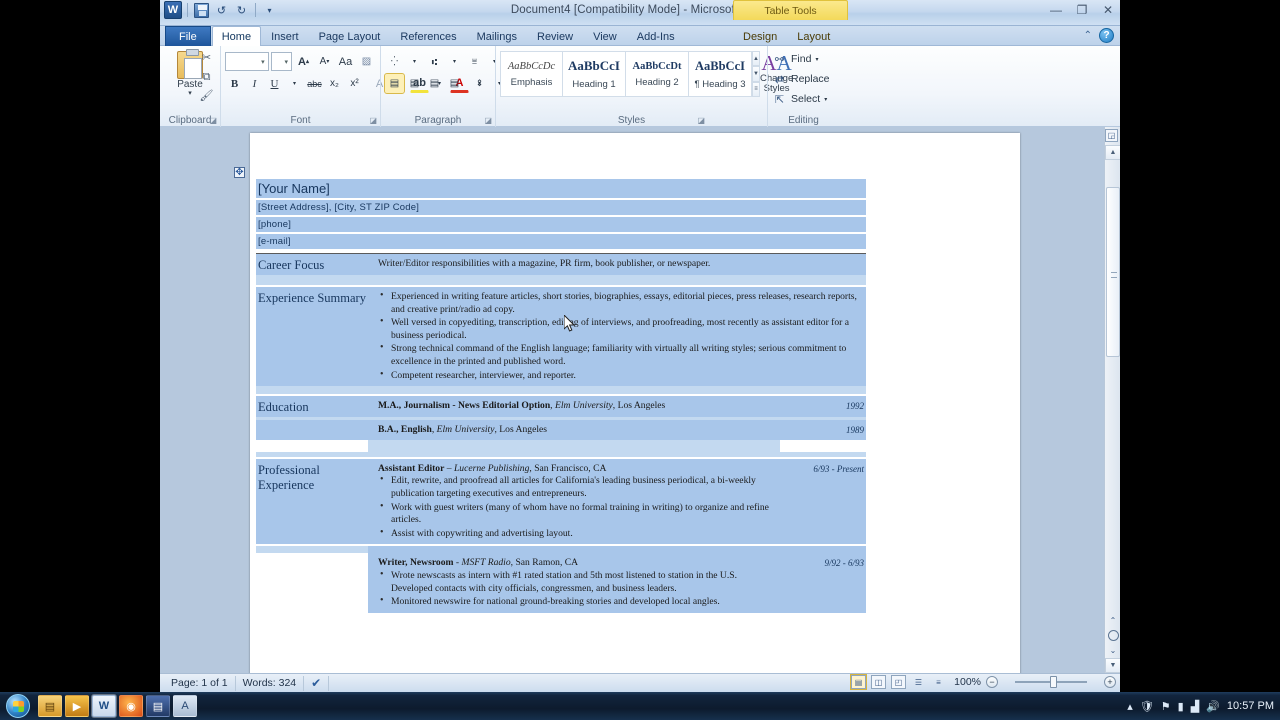 The image size is (1280, 720). I want to click on location-2: Los Angeles, so click(523, 429).